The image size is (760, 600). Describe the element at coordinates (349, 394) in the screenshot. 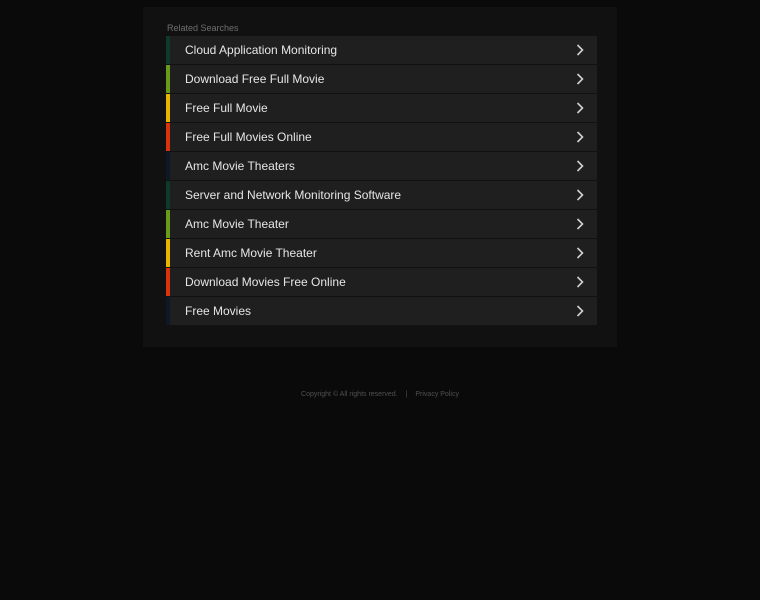

I see `copyright-text: Copyright © All rights reserved.` at that location.